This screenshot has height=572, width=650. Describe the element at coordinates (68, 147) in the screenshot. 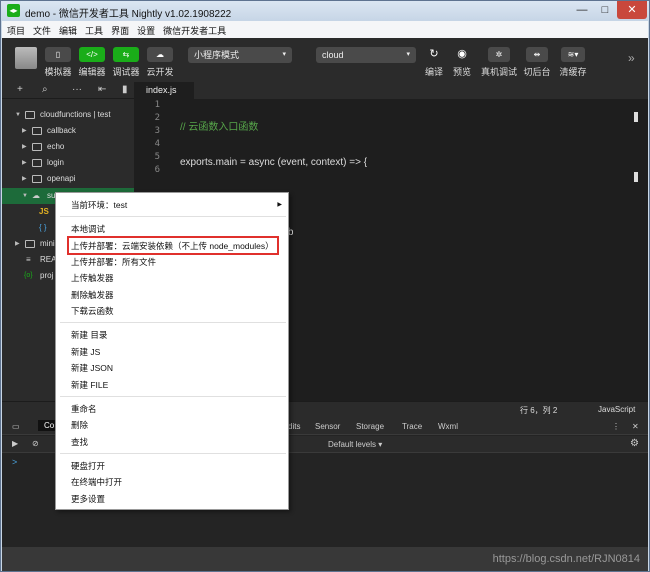

I see `tree-item-echo: ▶ echo` at that location.